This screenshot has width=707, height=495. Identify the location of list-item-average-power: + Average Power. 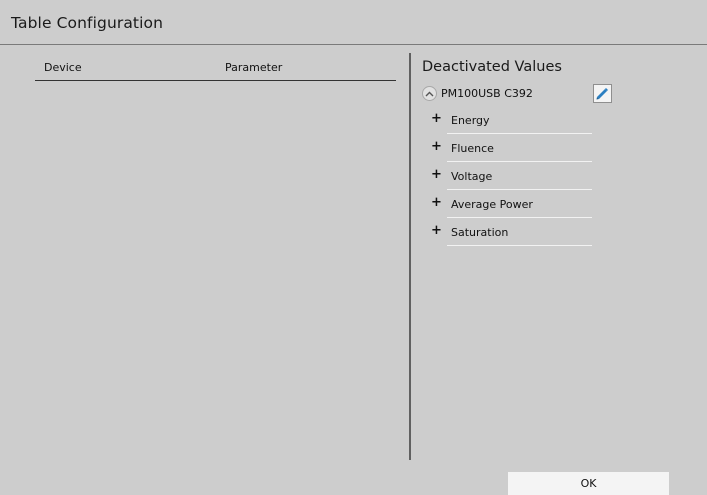
(516, 206).